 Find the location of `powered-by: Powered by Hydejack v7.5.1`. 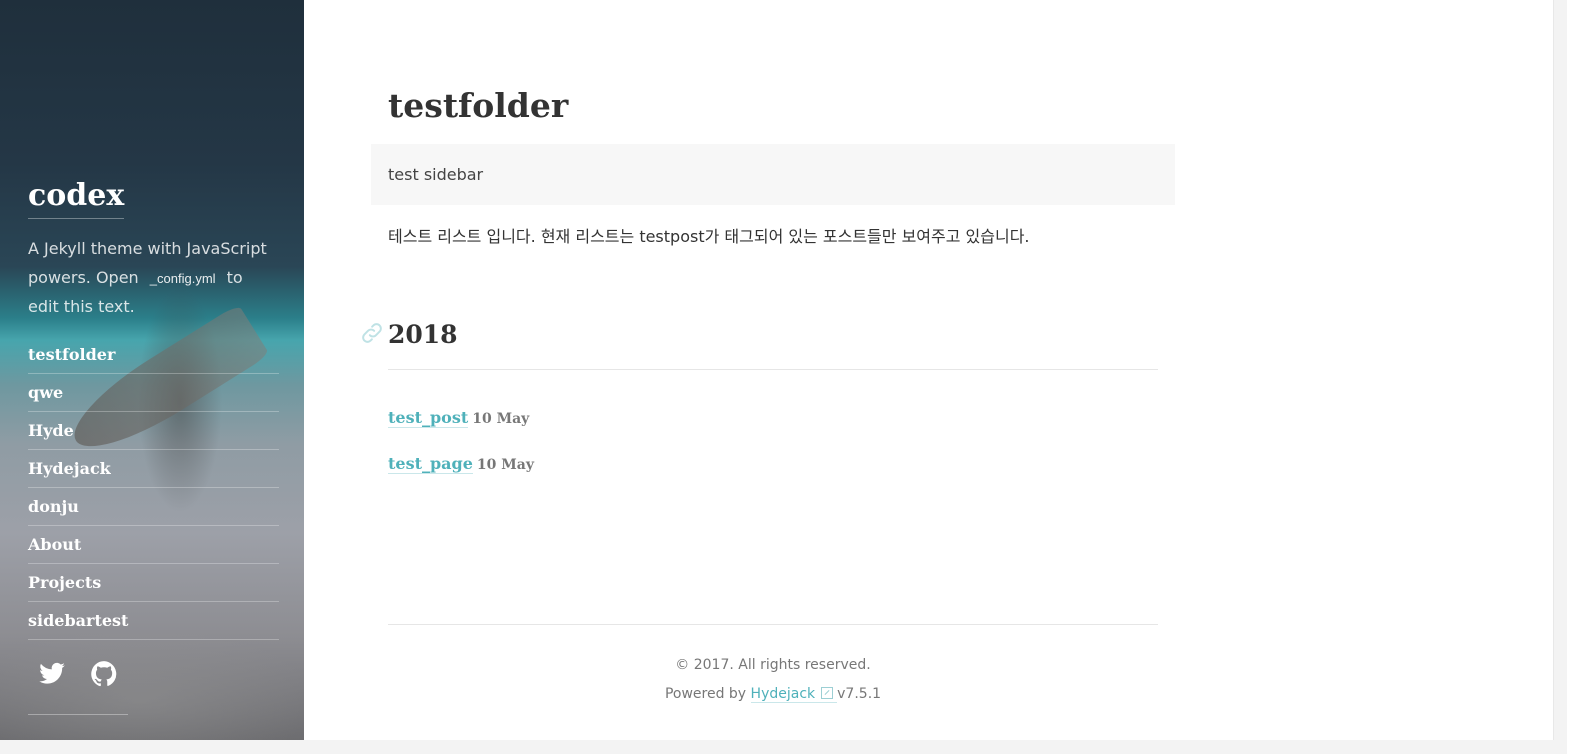

powered-by: Powered by Hydejack v7.5.1 is located at coordinates (773, 694).